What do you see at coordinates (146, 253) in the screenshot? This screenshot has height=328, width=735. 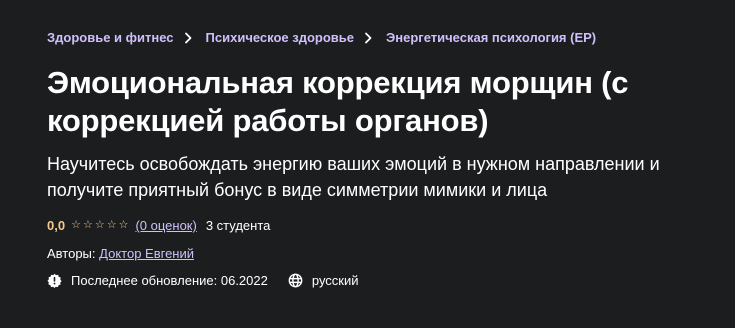 I see `author-link: Доктор Евгений` at bounding box center [146, 253].